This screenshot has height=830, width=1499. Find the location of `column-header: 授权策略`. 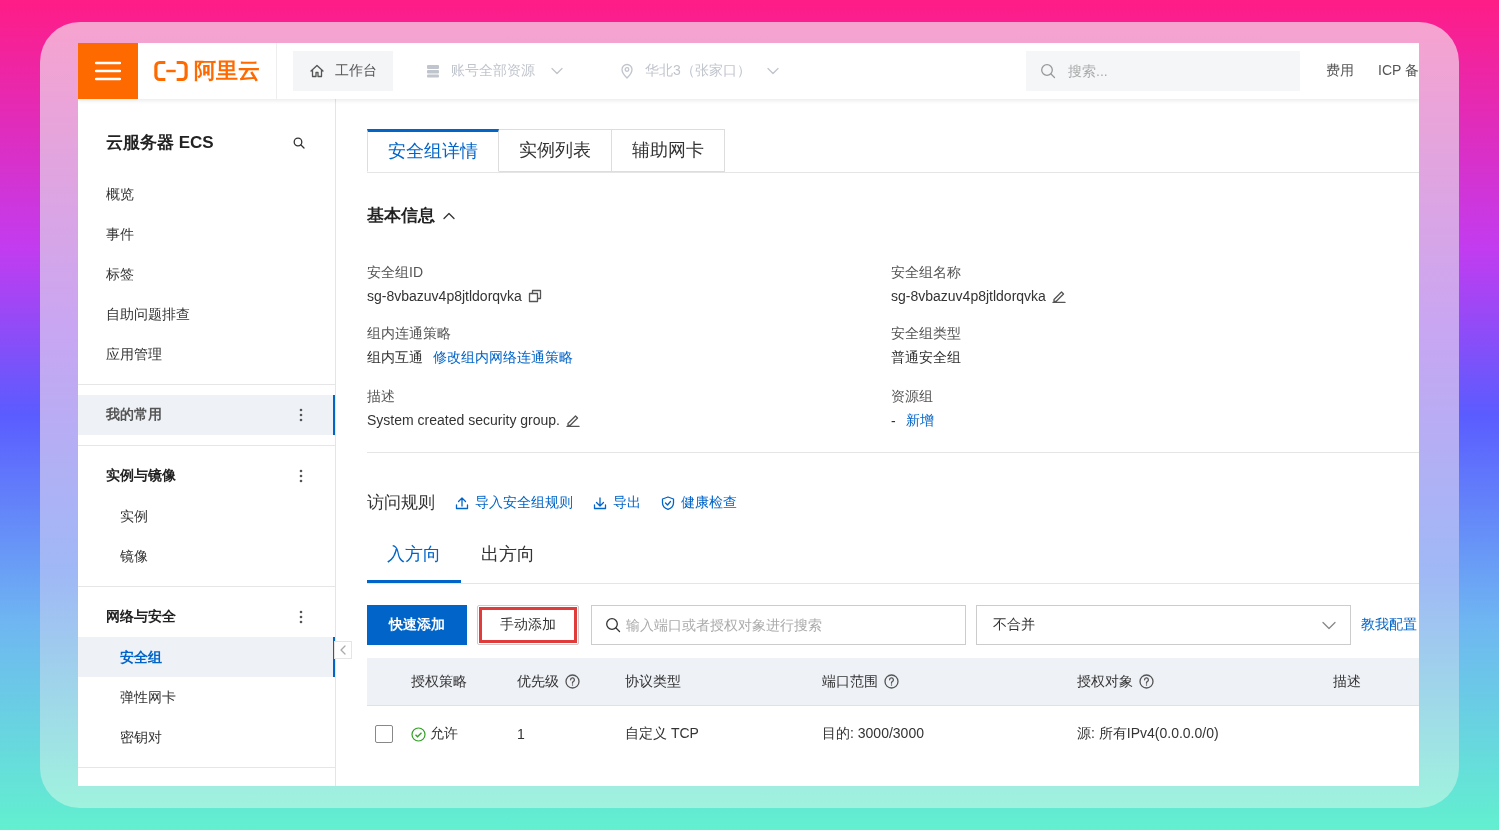

column-header: 授权策略 is located at coordinates (439, 681).